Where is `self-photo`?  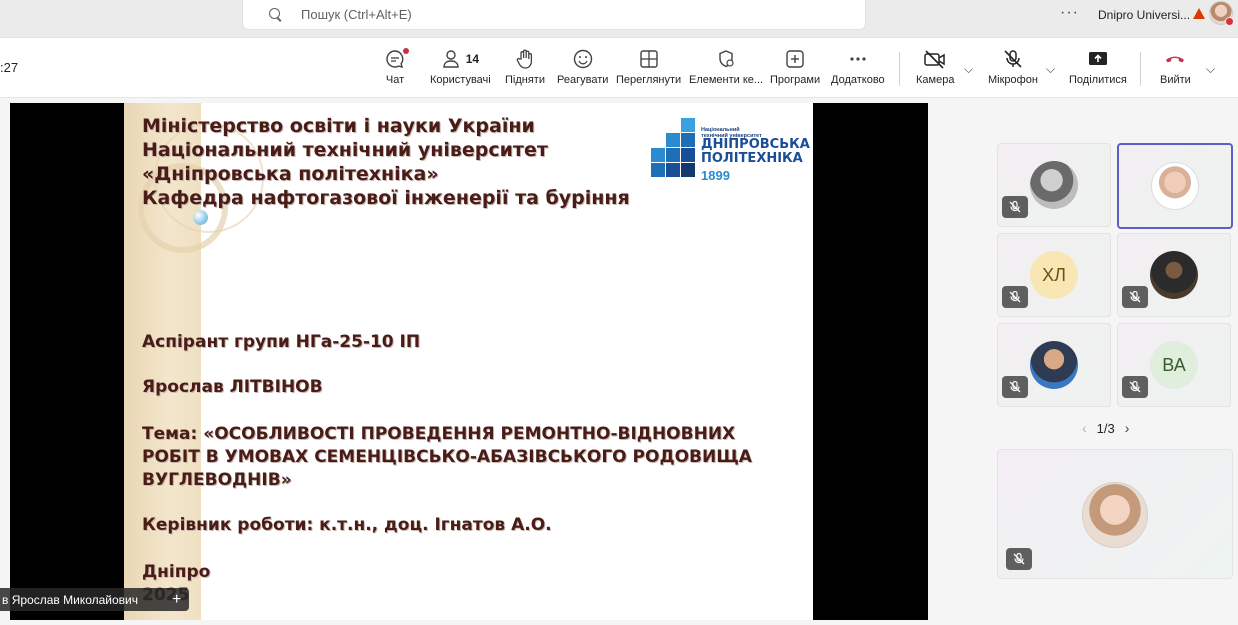 self-photo is located at coordinates (1115, 515).